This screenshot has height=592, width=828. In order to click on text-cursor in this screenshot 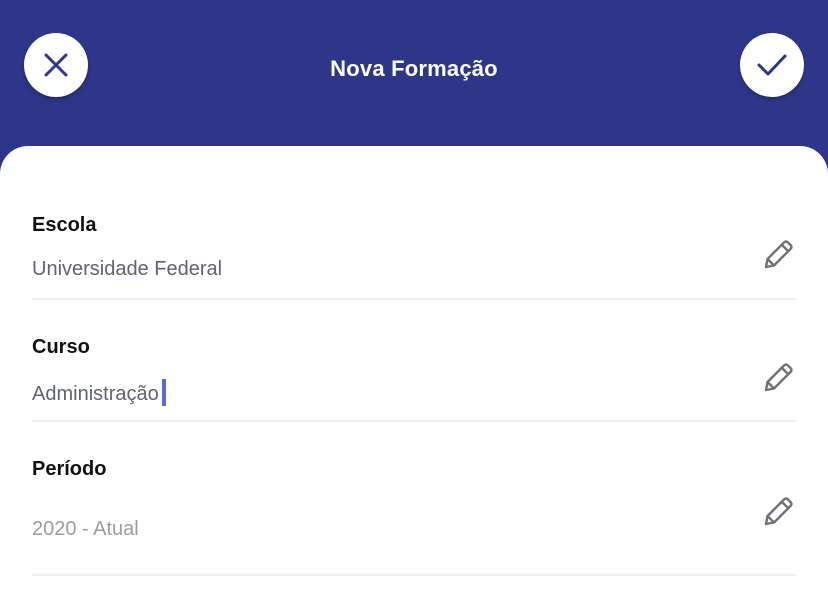, I will do `click(163, 392)`.